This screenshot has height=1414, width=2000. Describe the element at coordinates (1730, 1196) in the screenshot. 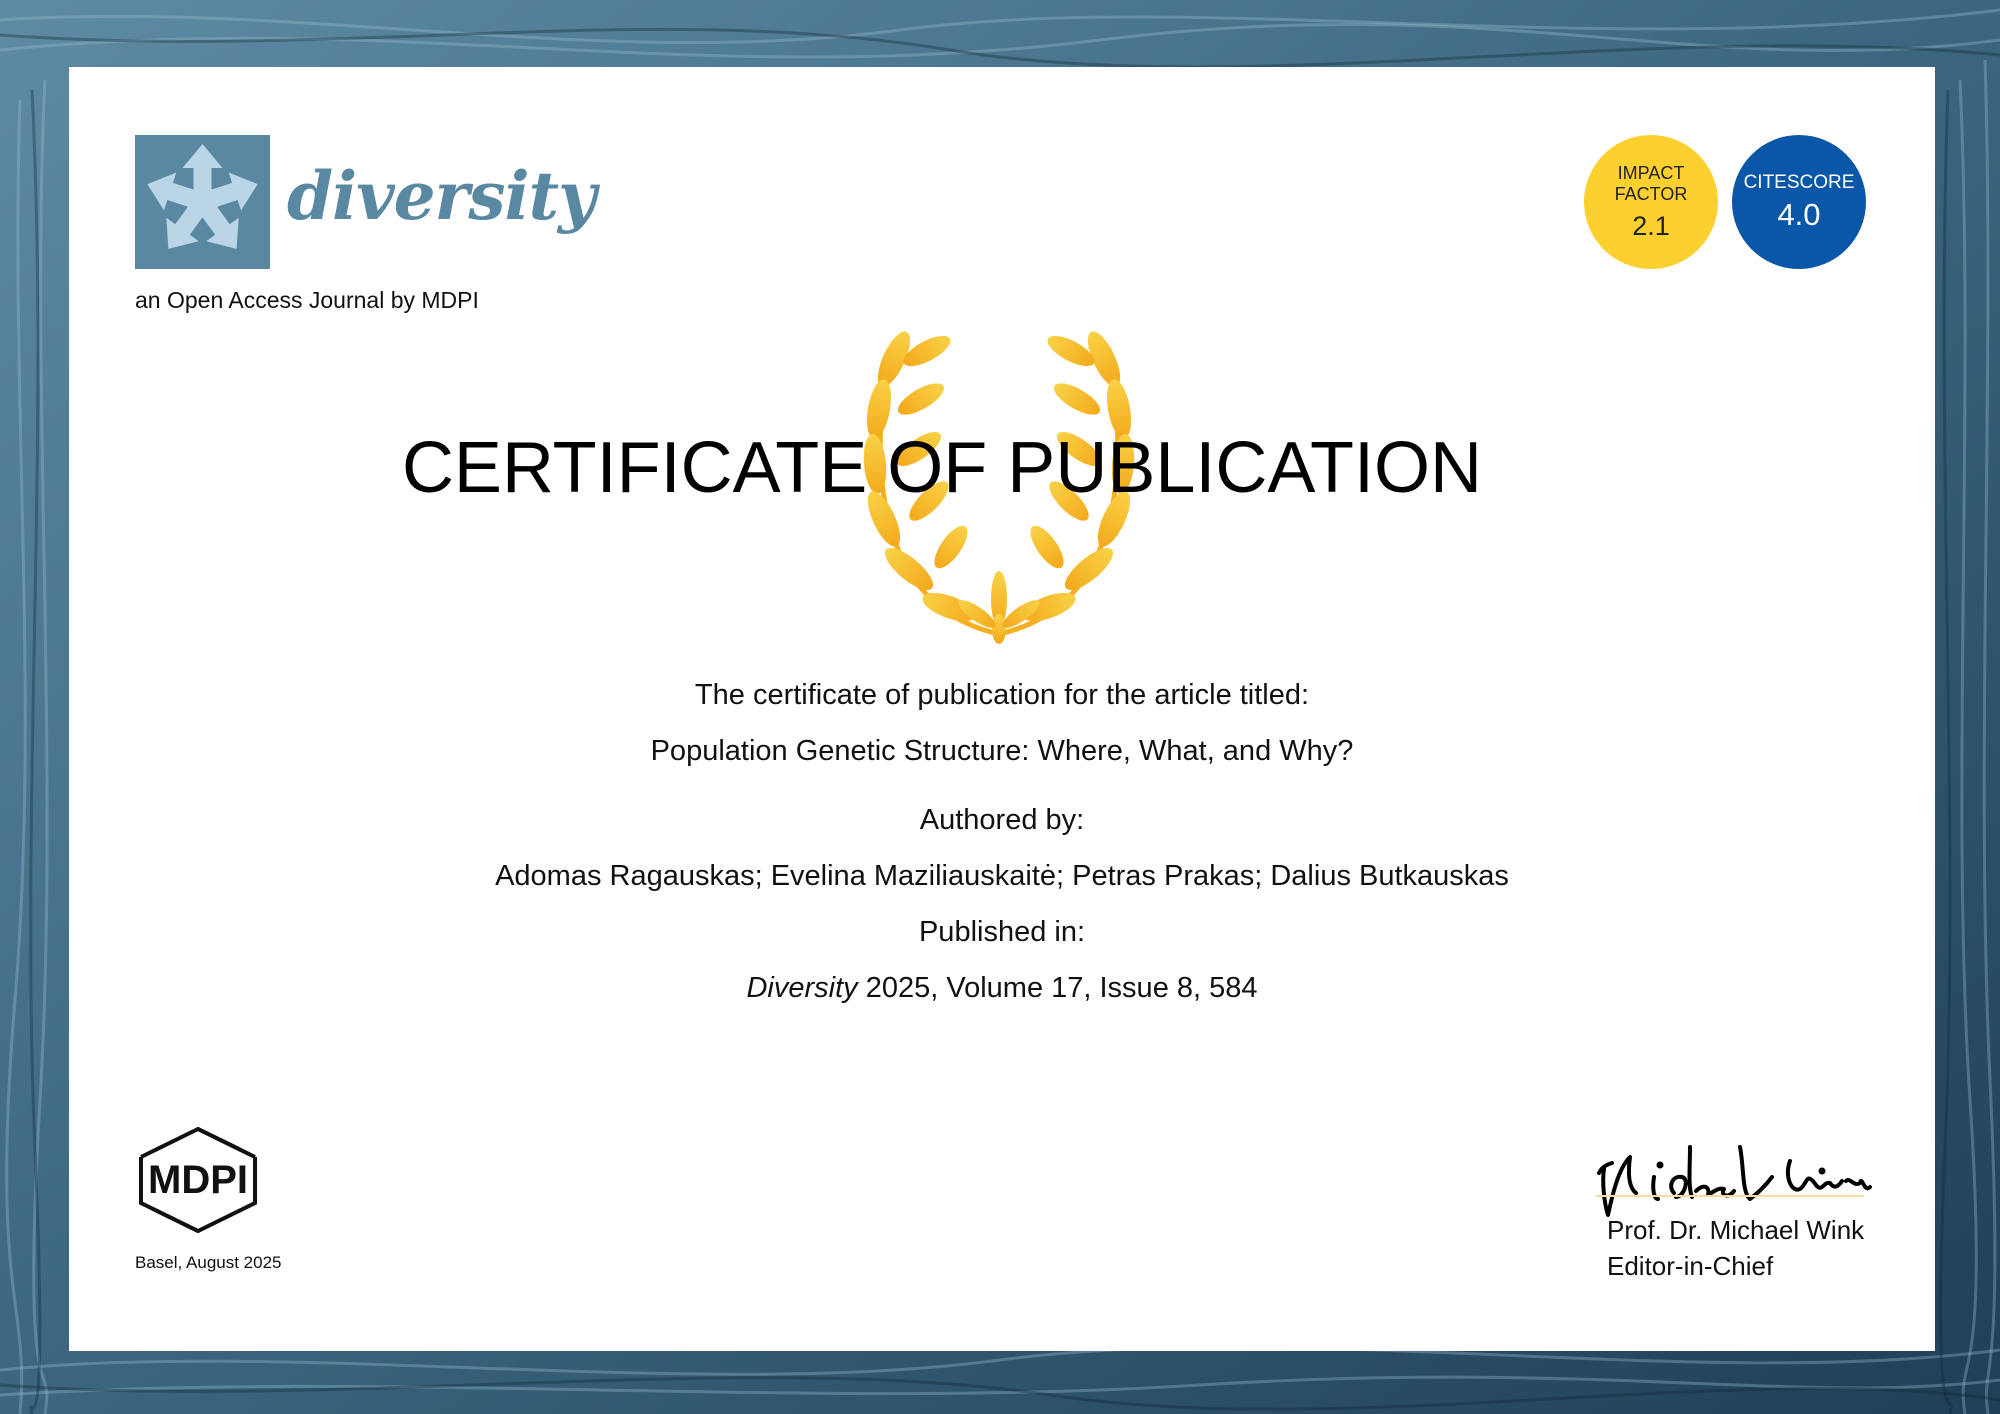

I see `signature-rule` at that location.